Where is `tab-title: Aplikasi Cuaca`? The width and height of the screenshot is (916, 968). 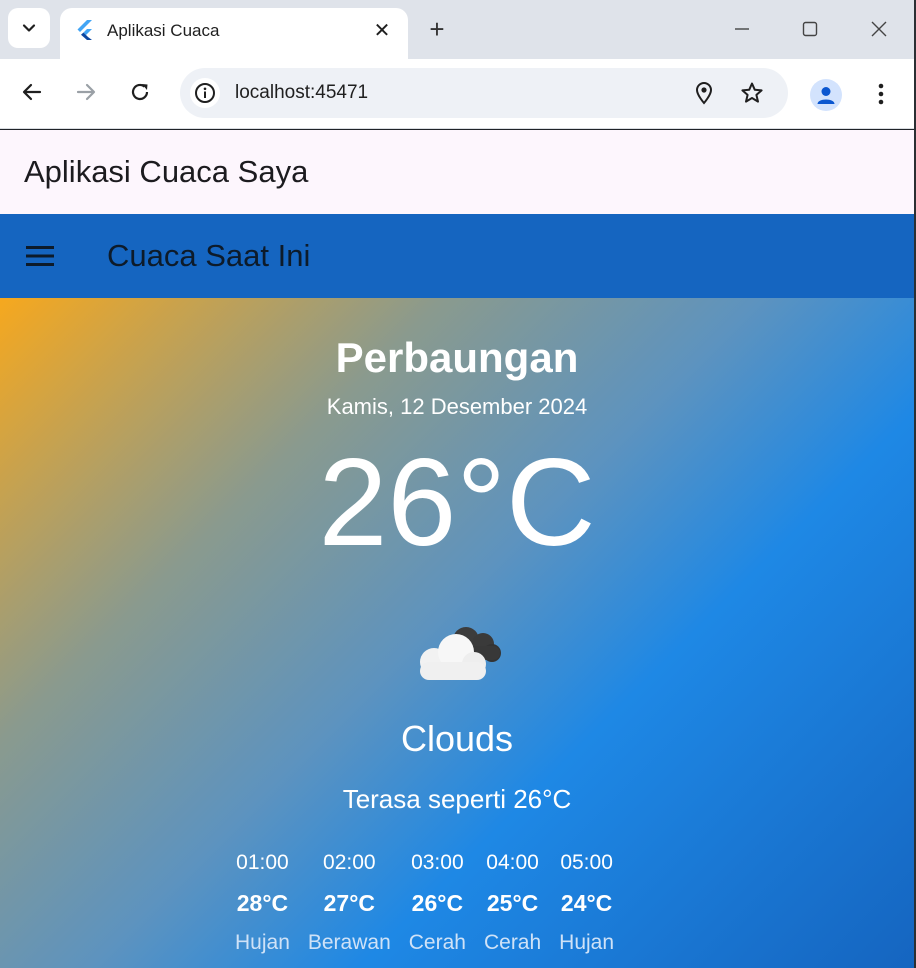
tab-title: Aplikasi Cuaca is located at coordinates (163, 30).